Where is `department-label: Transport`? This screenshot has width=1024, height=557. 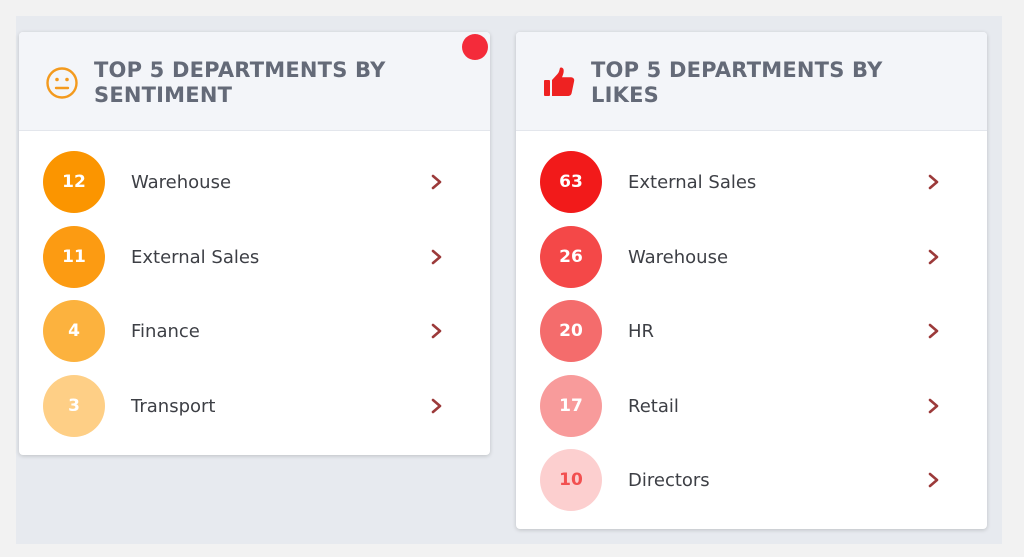 department-label: Transport is located at coordinates (173, 406).